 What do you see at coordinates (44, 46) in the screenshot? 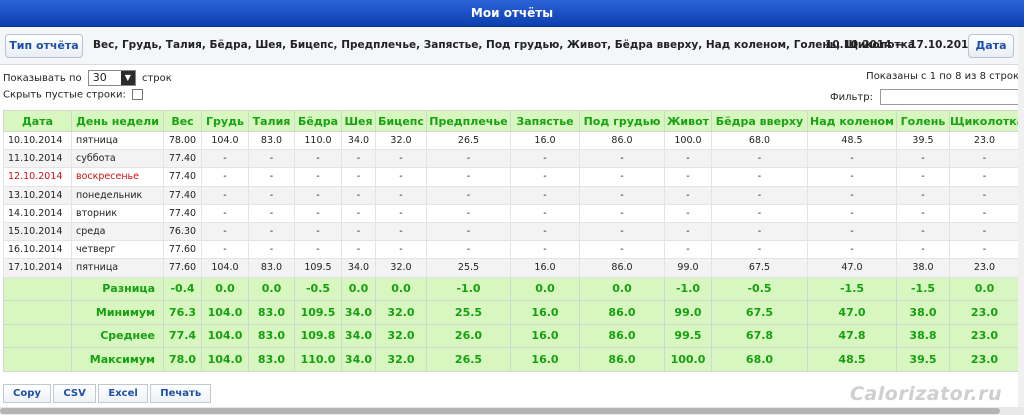
I see `report-type-button: Тип отчёта` at bounding box center [44, 46].